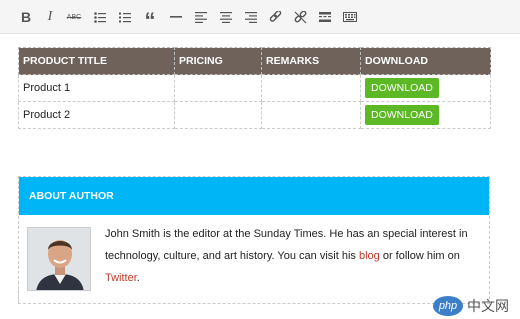 Image resolution: width=520 pixels, height=319 pixels. What do you see at coordinates (325, 17) in the screenshot?
I see `read-more-icon` at bounding box center [325, 17].